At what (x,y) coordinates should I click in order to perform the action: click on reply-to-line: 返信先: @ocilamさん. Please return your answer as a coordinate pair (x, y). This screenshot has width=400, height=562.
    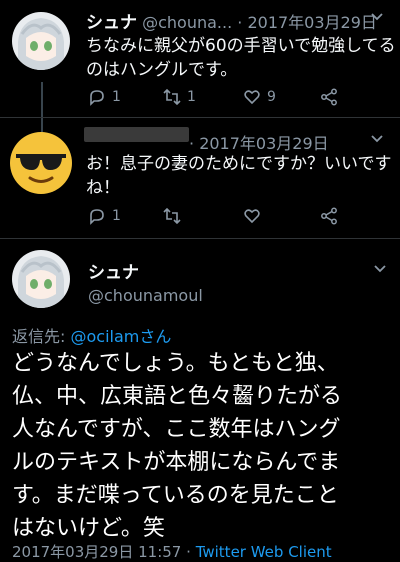
    Looking at the image, I should click on (91, 335).